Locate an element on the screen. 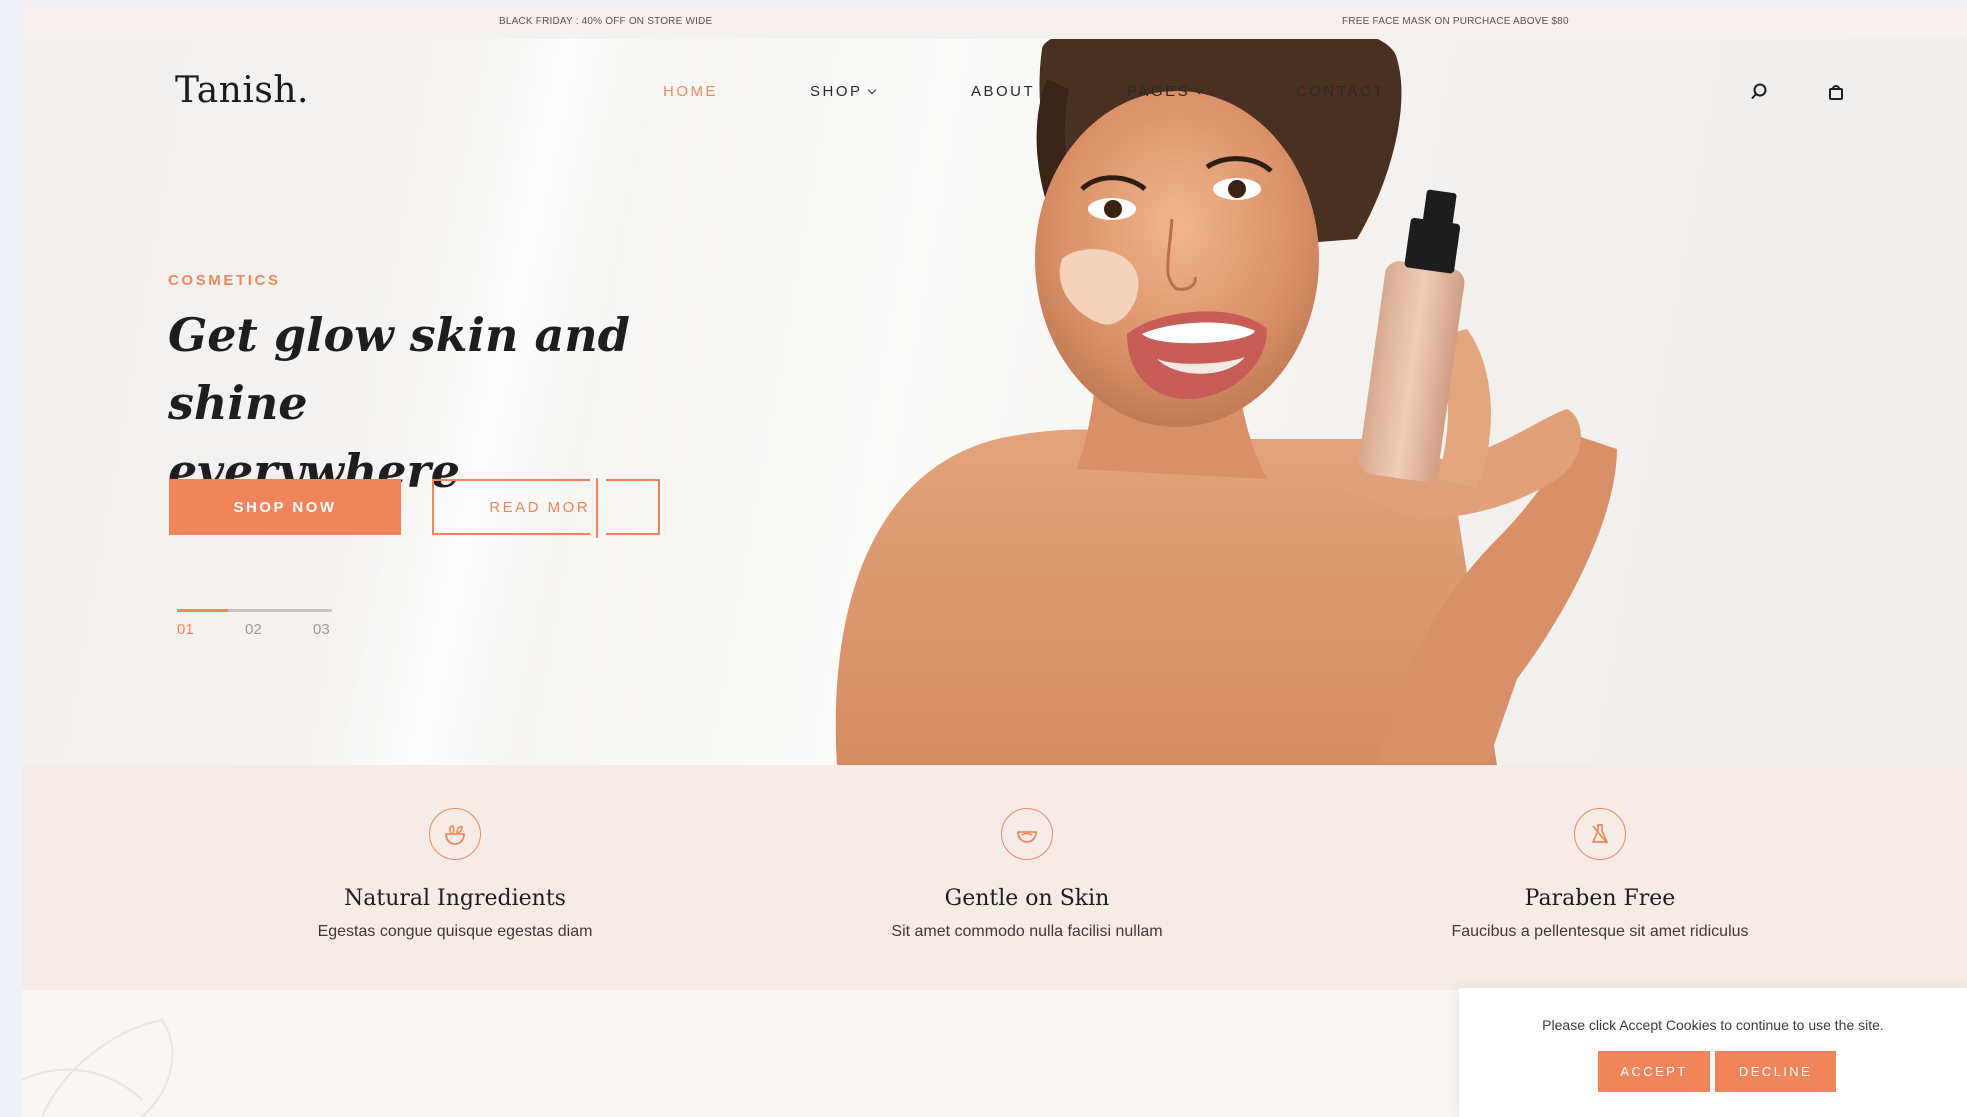  nav-pages-label: PAGES is located at coordinates (1159, 91).